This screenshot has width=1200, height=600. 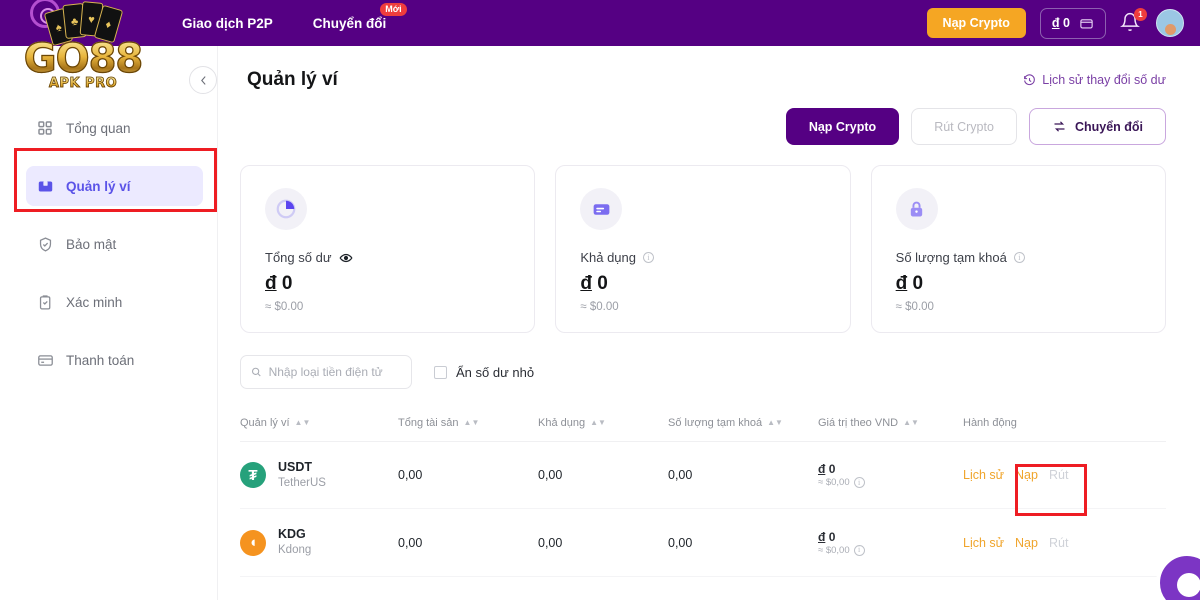 I want to click on pie-chart-icon, so click(x=286, y=209).